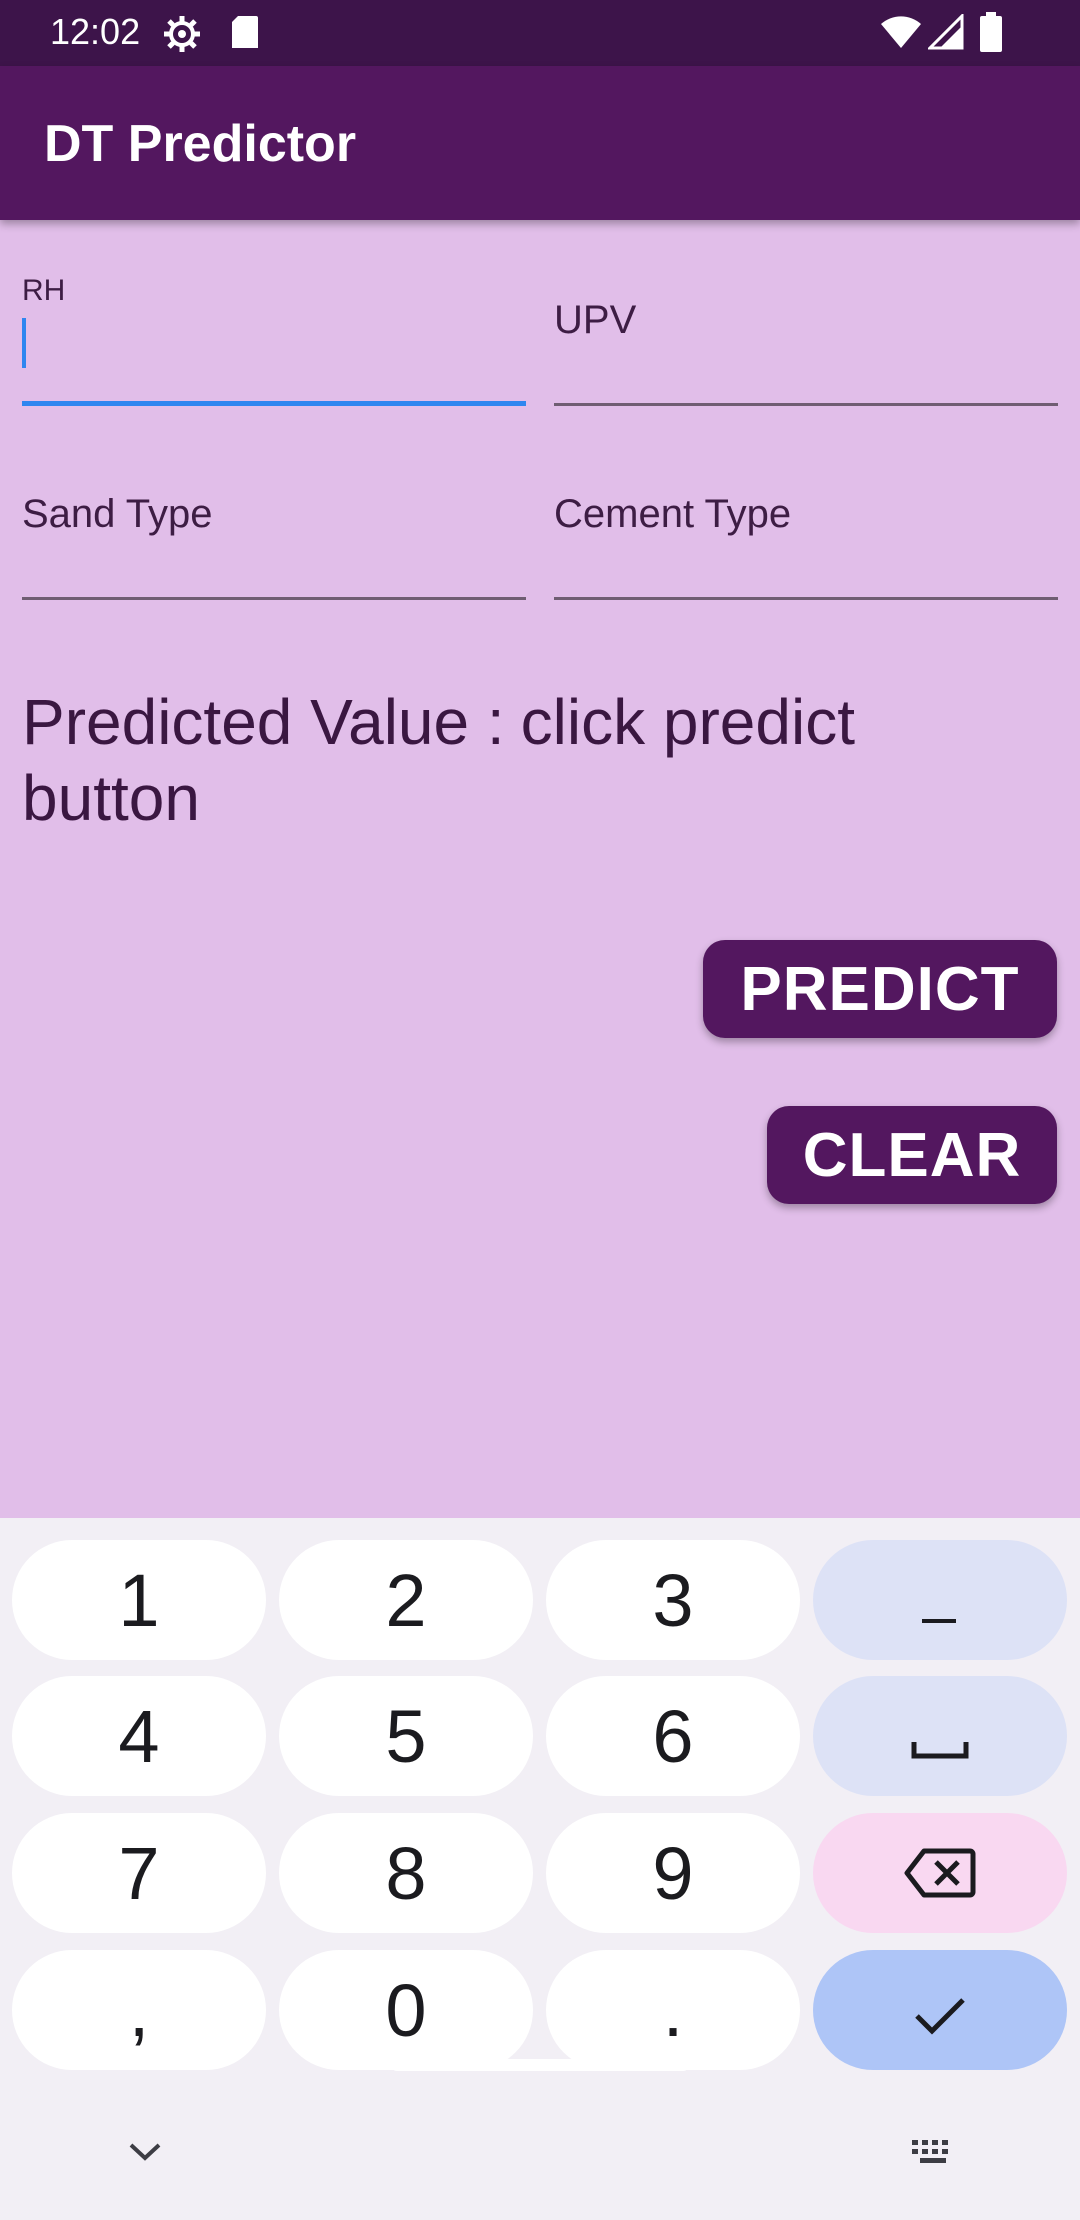 This screenshot has height=2220, width=1080. I want to click on rh-underline, so click(274, 403).